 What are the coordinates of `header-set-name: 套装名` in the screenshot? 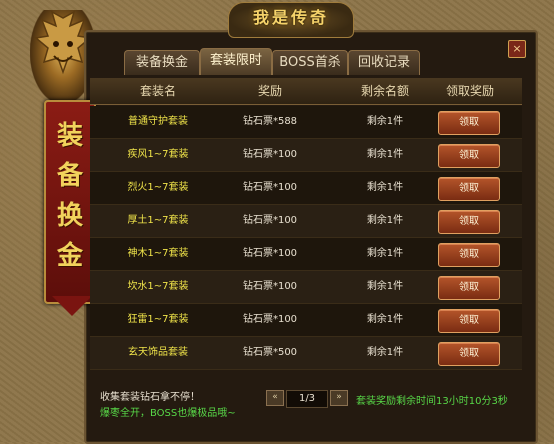 It's located at (157, 91).